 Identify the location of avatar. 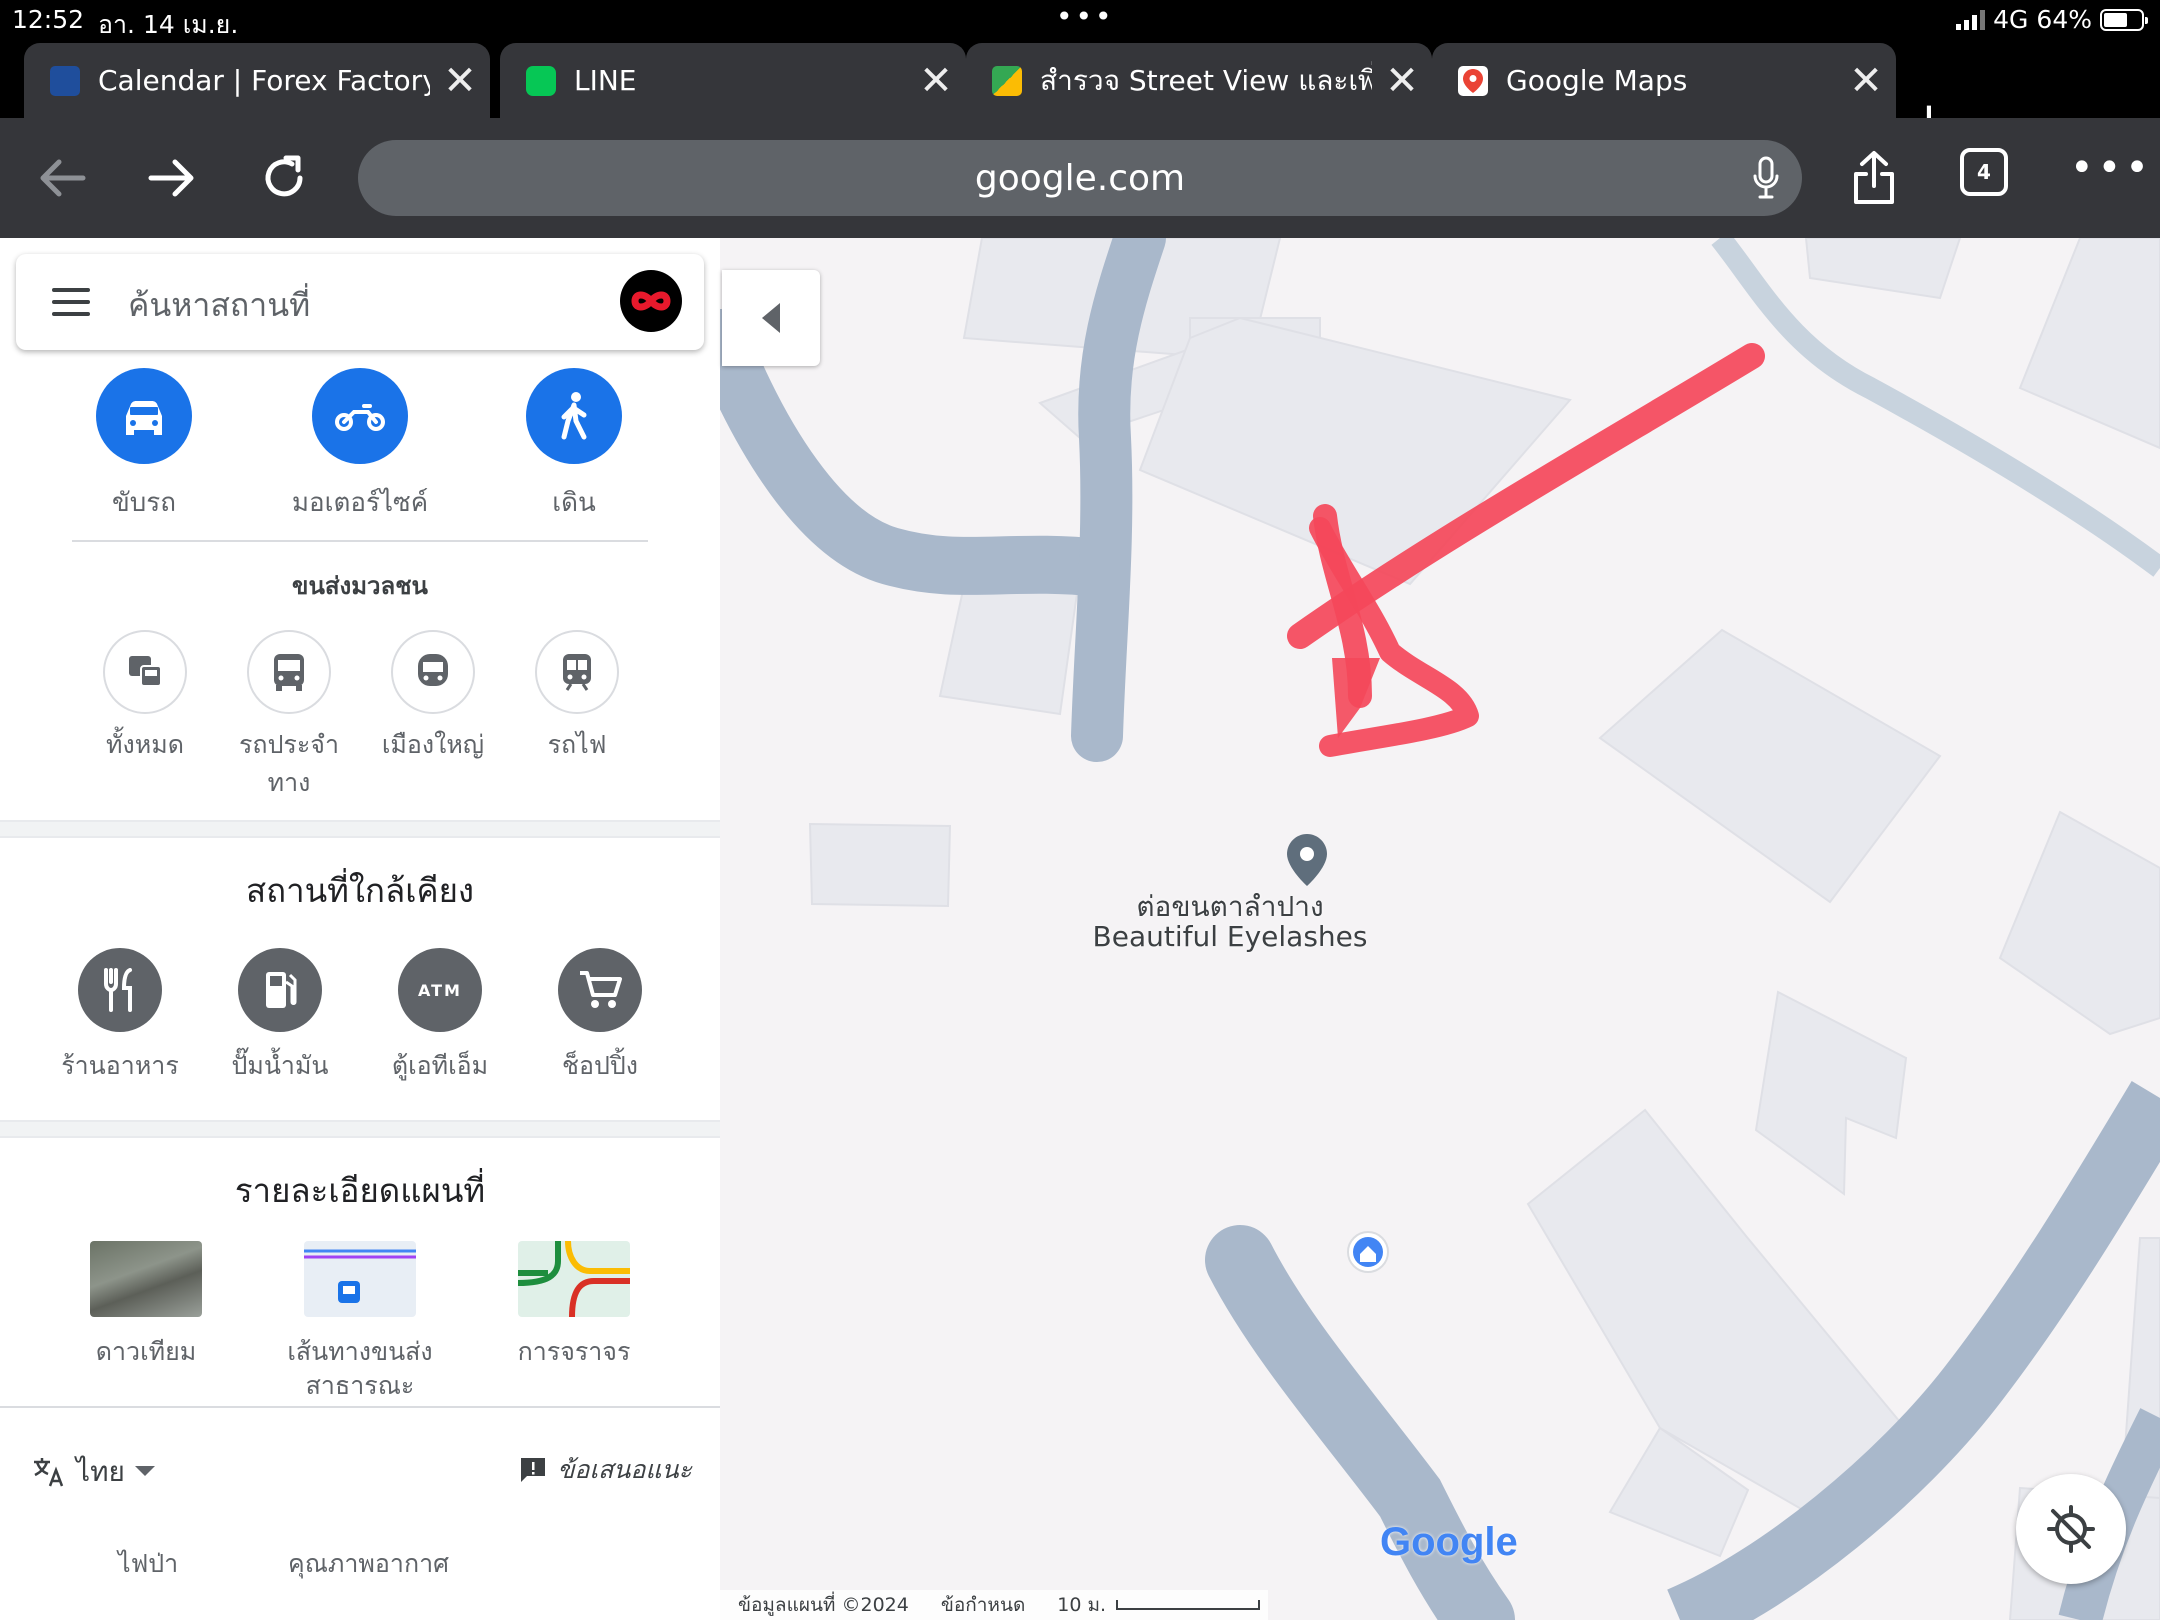
(651, 301).